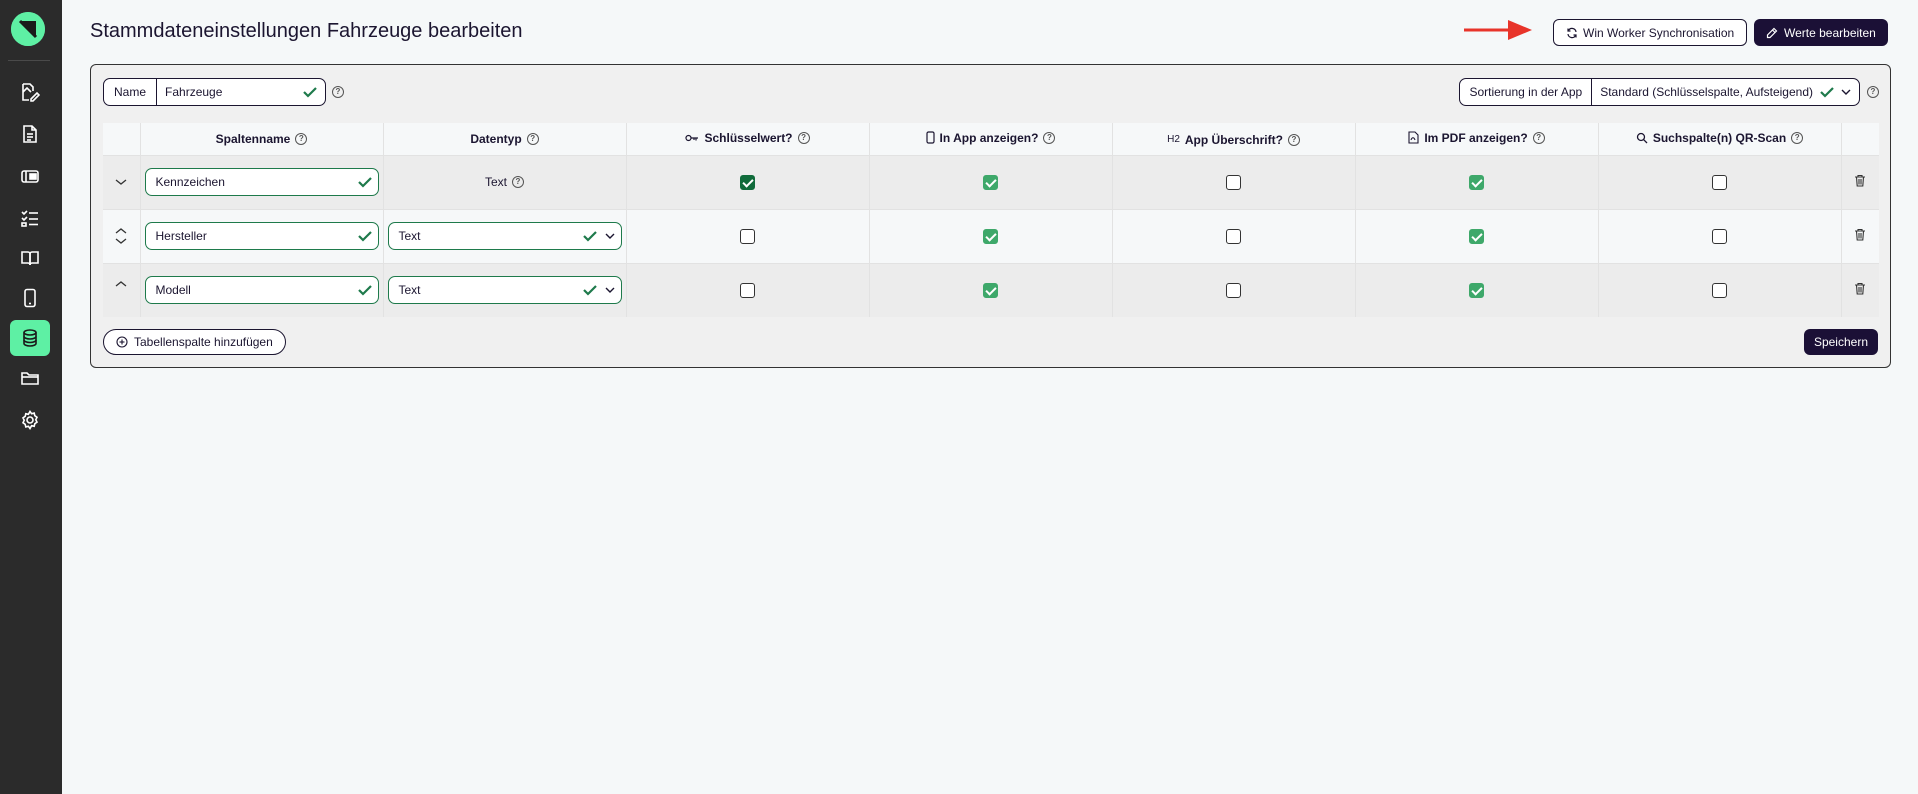  Describe the element at coordinates (29, 60) in the screenshot. I see `sidebar-divider` at that location.